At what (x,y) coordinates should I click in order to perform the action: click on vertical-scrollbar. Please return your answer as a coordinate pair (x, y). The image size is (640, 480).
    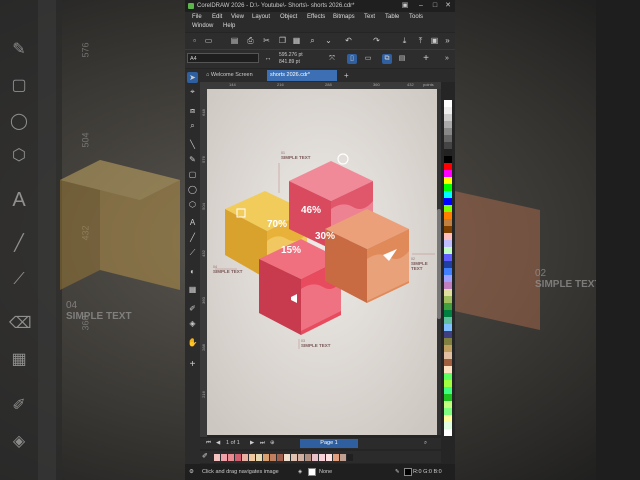
    Looking at the image, I should click on (439, 262).